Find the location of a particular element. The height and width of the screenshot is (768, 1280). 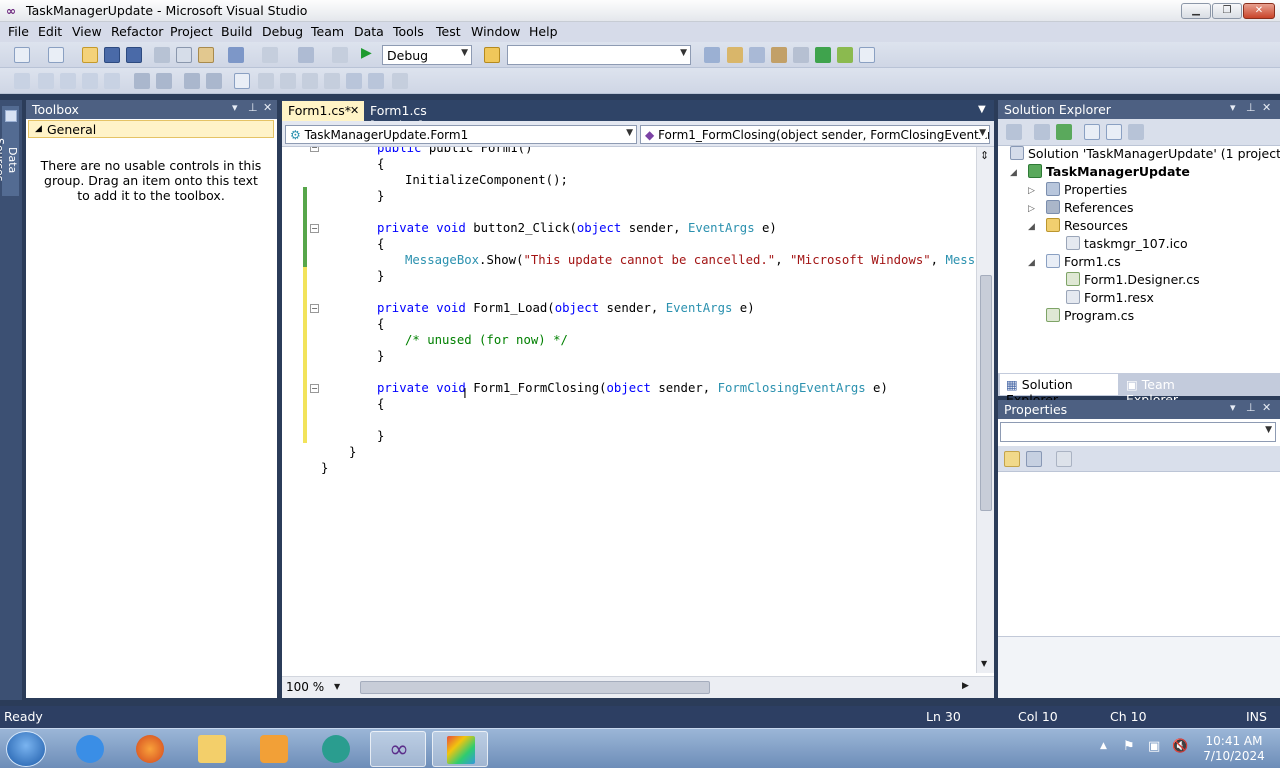

navigate-backward-icon is located at coordinates (306, 55).